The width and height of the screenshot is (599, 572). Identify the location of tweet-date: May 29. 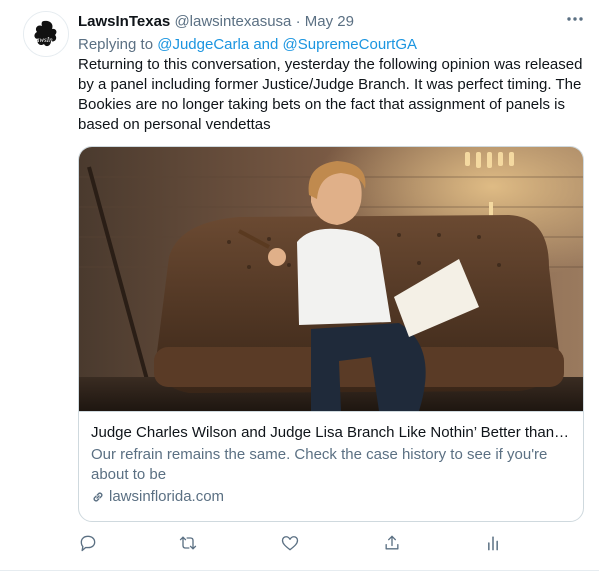
(329, 21).